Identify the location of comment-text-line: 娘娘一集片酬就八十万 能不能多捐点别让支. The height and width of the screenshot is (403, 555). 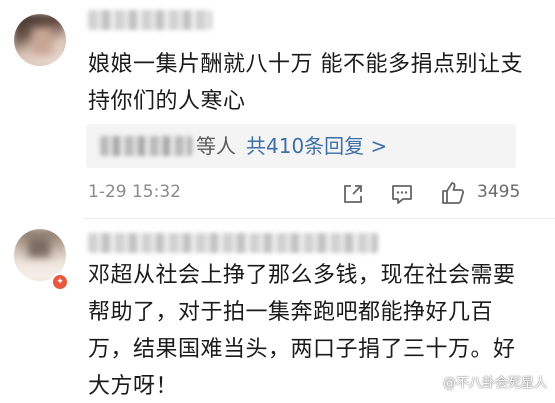
(305, 64).